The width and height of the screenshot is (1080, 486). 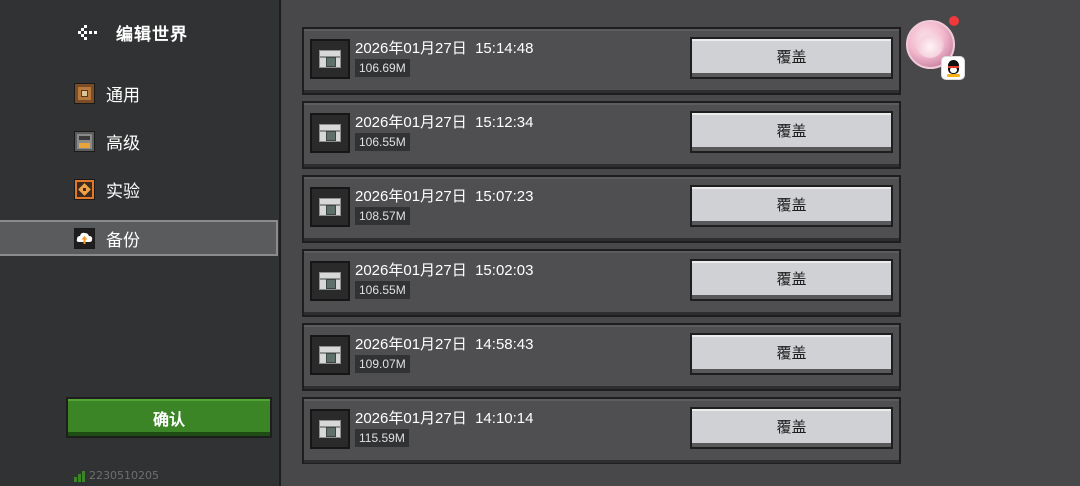 What do you see at coordinates (84, 189) in the screenshot?
I see `experiment-block-icon` at bounding box center [84, 189].